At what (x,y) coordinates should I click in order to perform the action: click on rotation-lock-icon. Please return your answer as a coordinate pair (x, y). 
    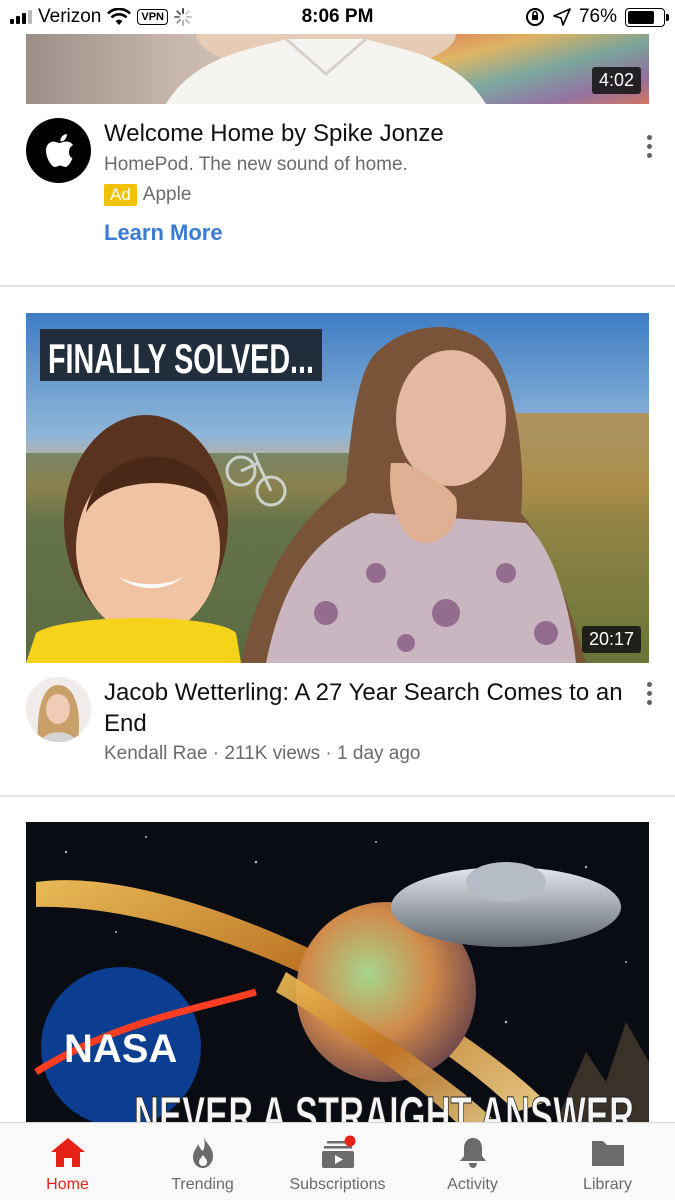
    Looking at the image, I should click on (534, 17).